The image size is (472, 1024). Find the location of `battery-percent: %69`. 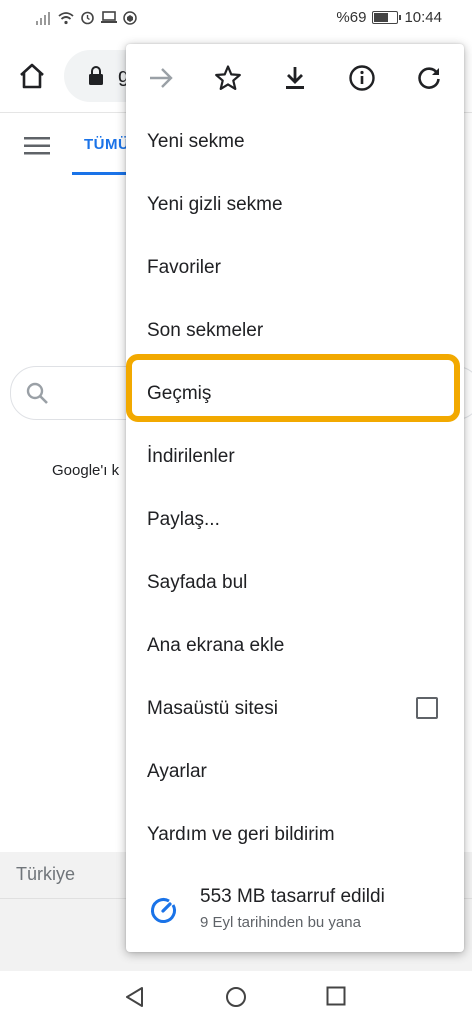

battery-percent: %69 is located at coordinates (351, 17).